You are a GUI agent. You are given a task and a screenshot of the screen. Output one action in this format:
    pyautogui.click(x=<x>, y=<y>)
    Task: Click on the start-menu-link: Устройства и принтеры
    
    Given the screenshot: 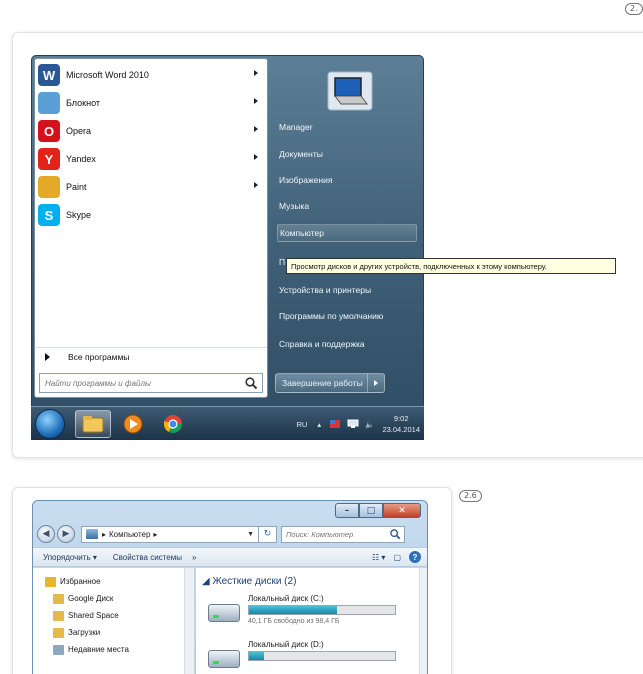 What is the action you would take?
    pyautogui.click(x=347, y=290)
    